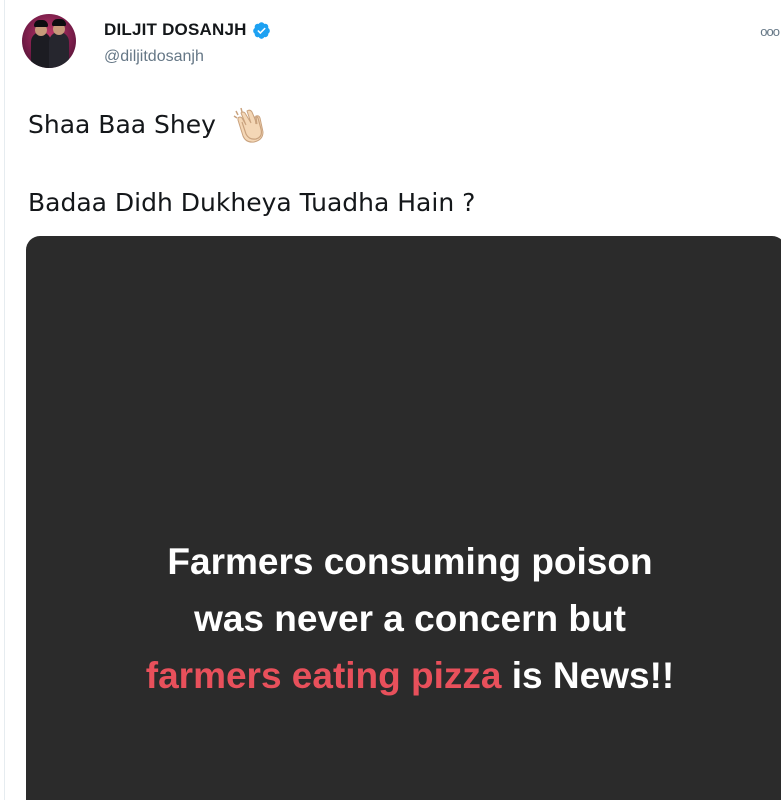 This screenshot has height=800, width=781. I want to click on tweet-text-line-1: Shaa Baa Shey, so click(149, 126).